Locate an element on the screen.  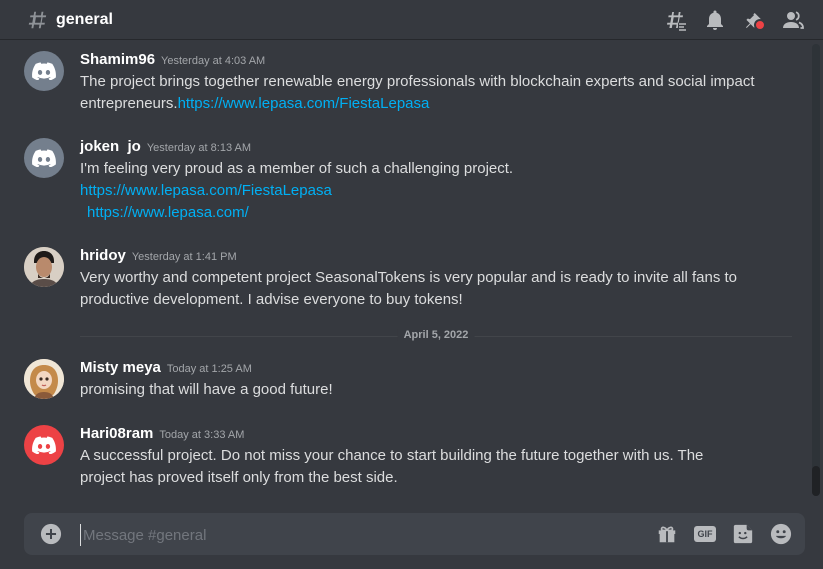
username: Misty meya is located at coordinates (120, 367).